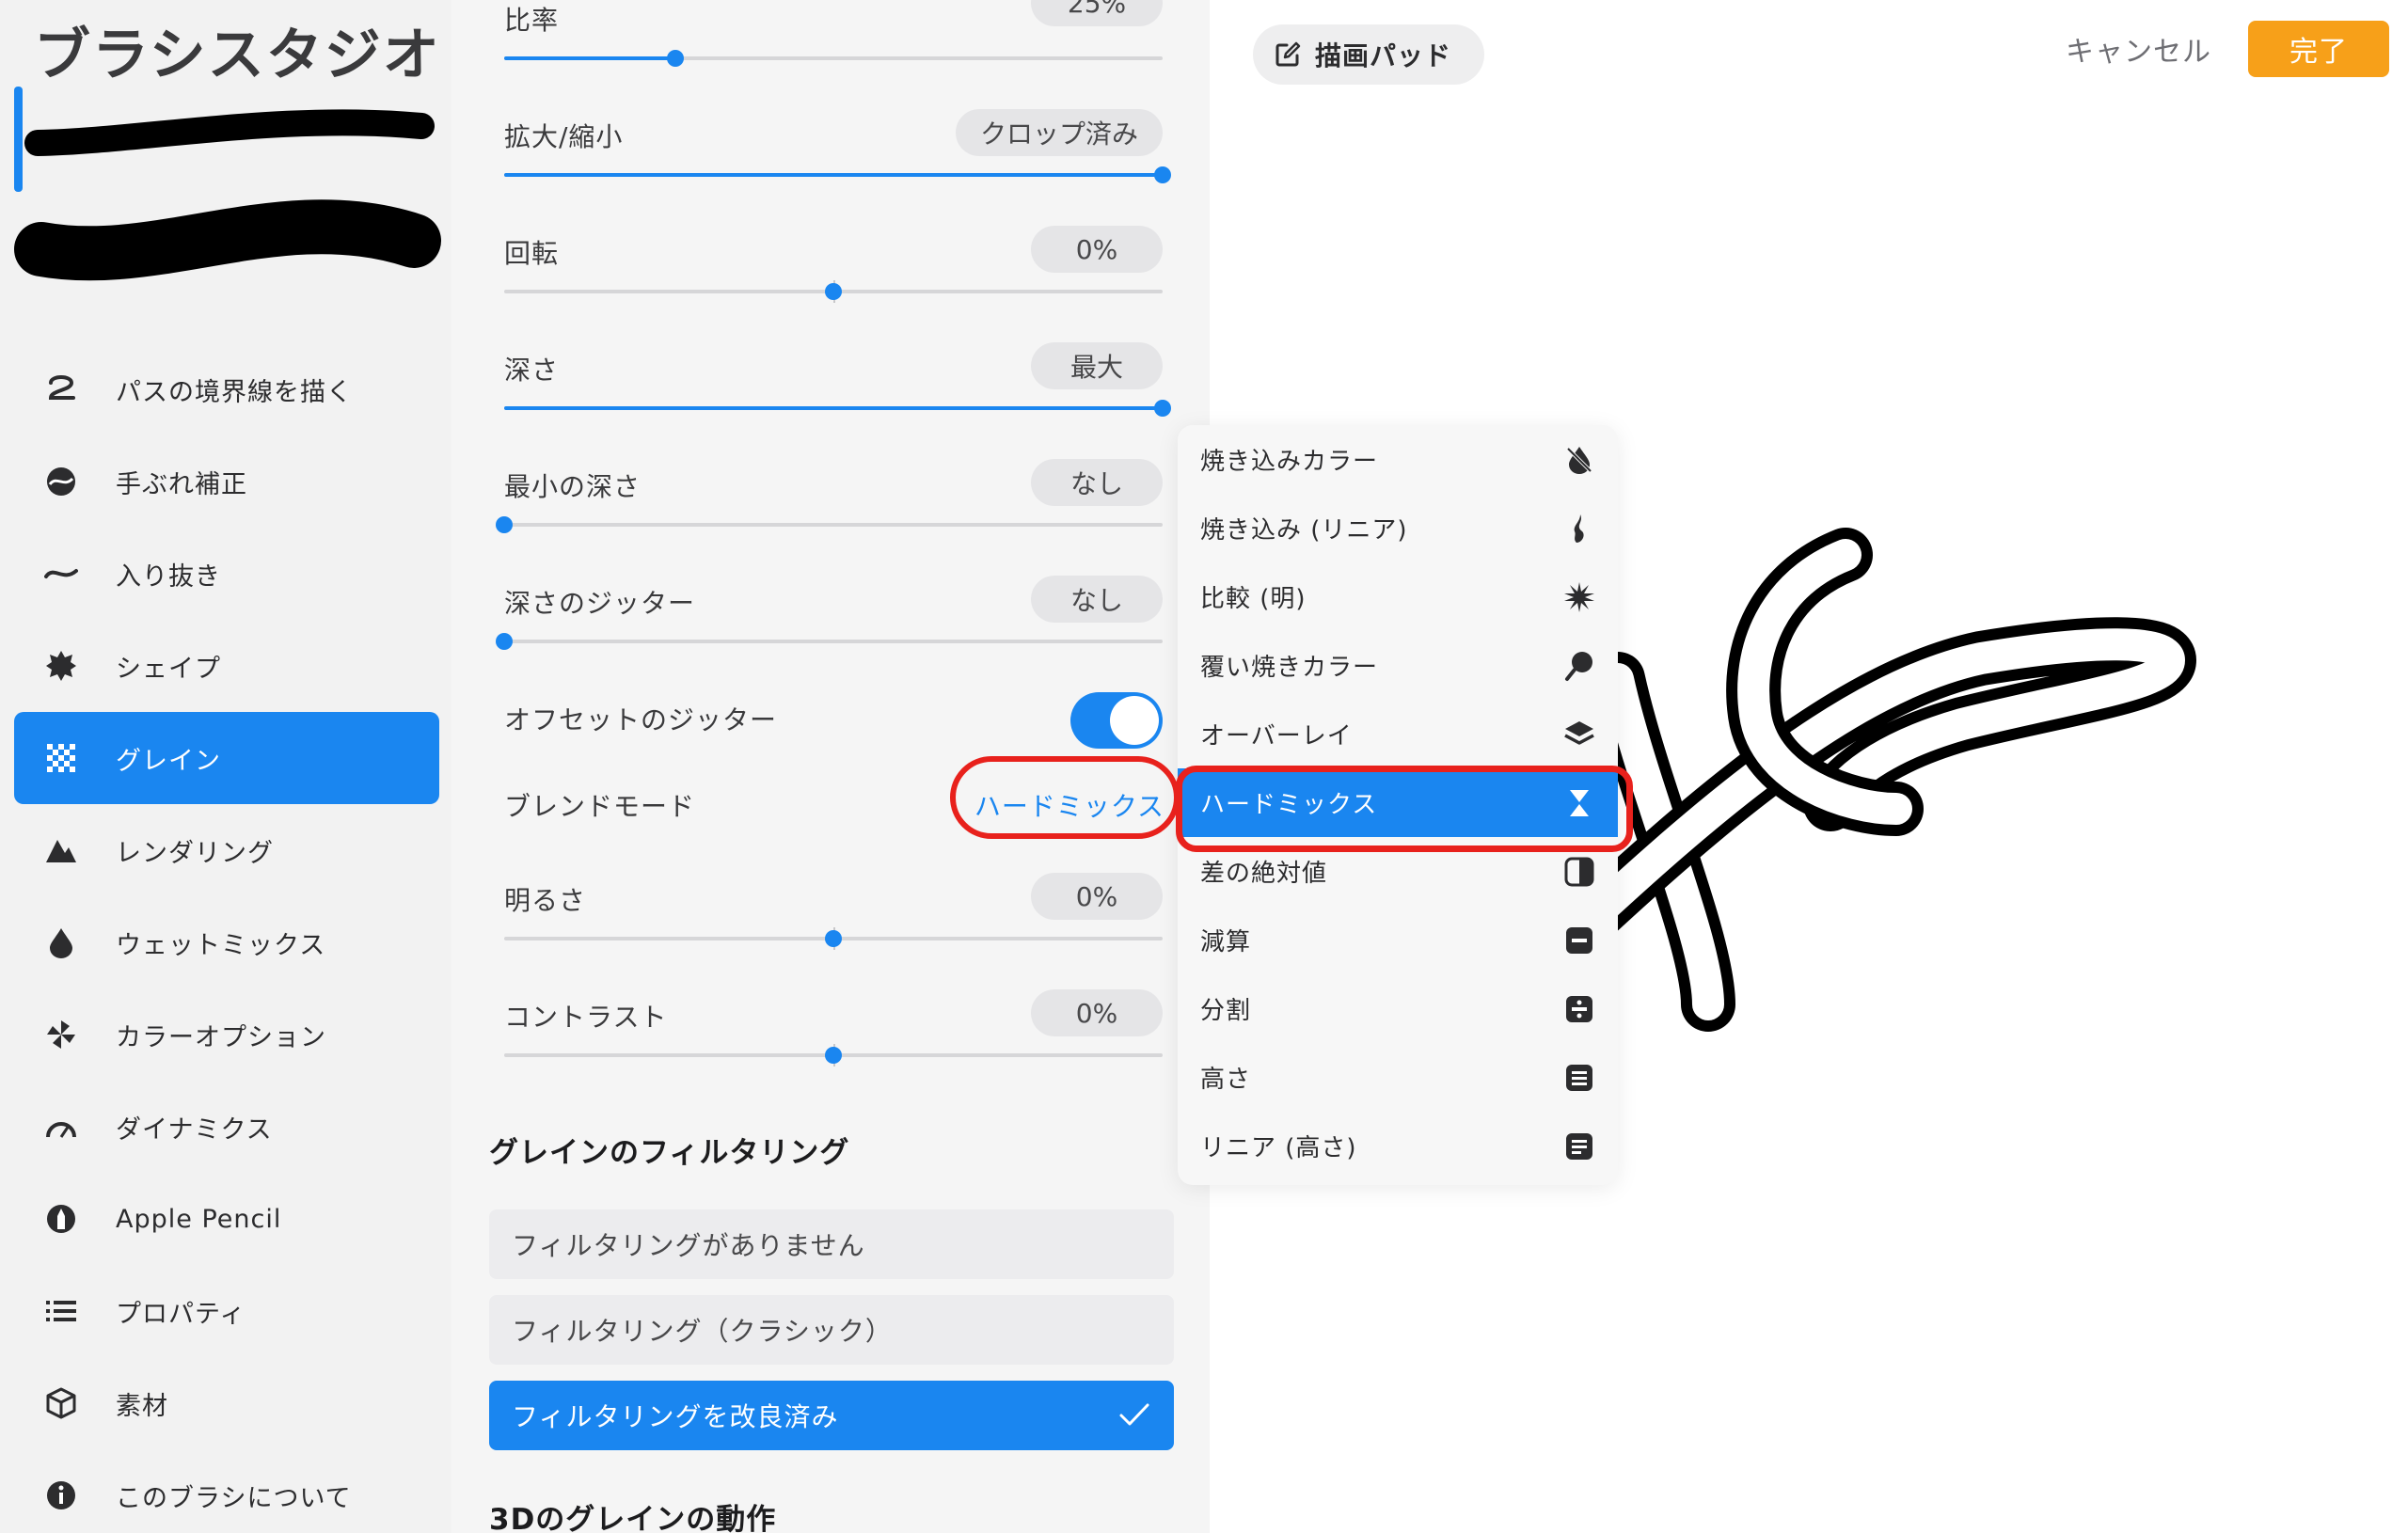 The width and height of the screenshot is (2408, 1533). Describe the element at coordinates (227, 758) in the screenshot. I see `sidebar-item-grain: グレイン` at that location.